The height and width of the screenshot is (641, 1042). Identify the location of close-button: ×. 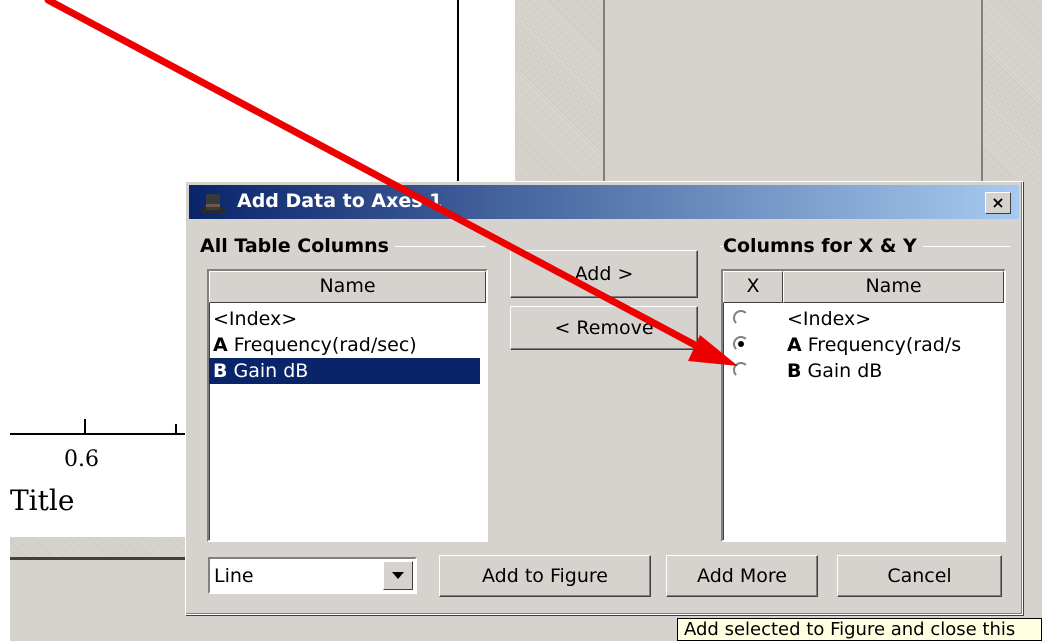
(998, 203).